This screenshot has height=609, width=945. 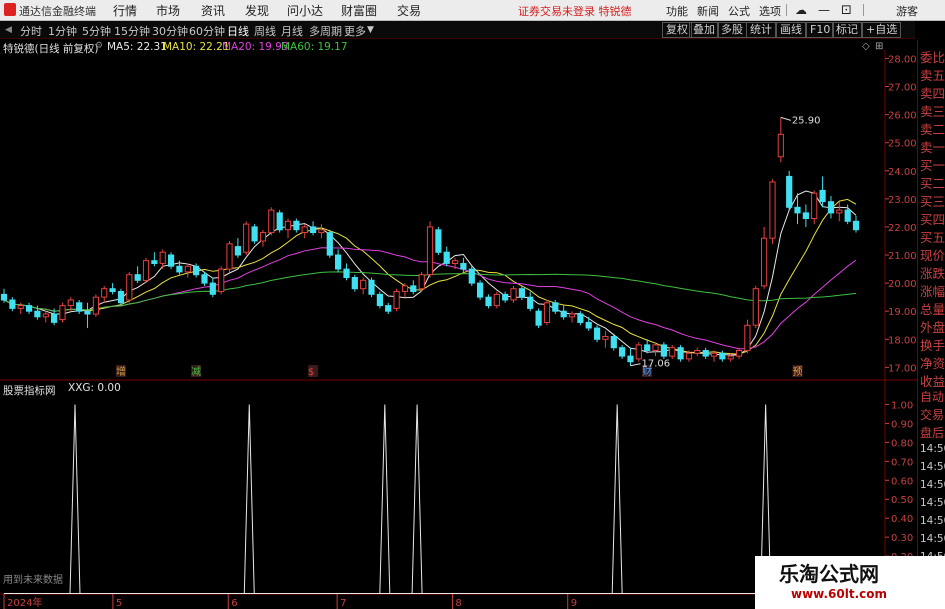 I want to click on period-60min: 60分钟, so click(x=207, y=31).